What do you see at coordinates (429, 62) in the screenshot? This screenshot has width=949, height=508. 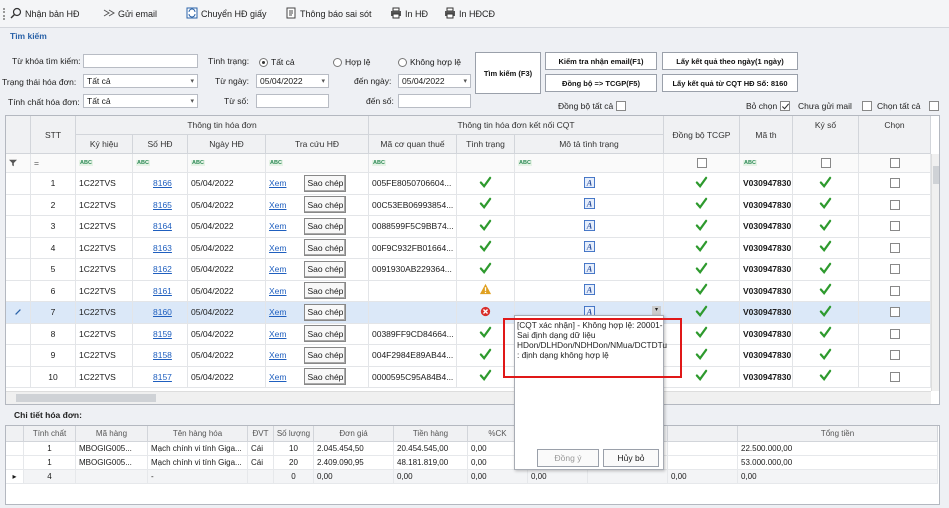 I see `state-radio-invalid: Không hợp lệ` at bounding box center [429, 62].